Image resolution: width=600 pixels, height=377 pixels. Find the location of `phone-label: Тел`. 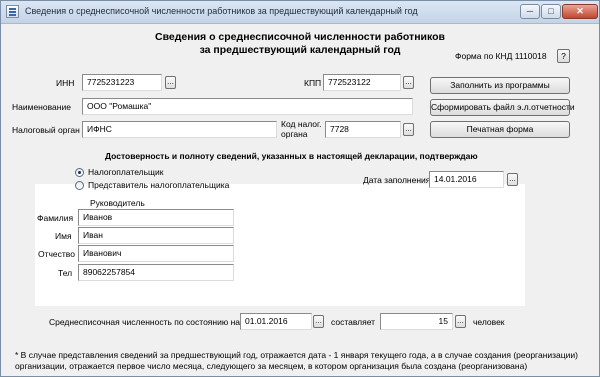

phone-label: Тел is located at coordinates (65, 273).